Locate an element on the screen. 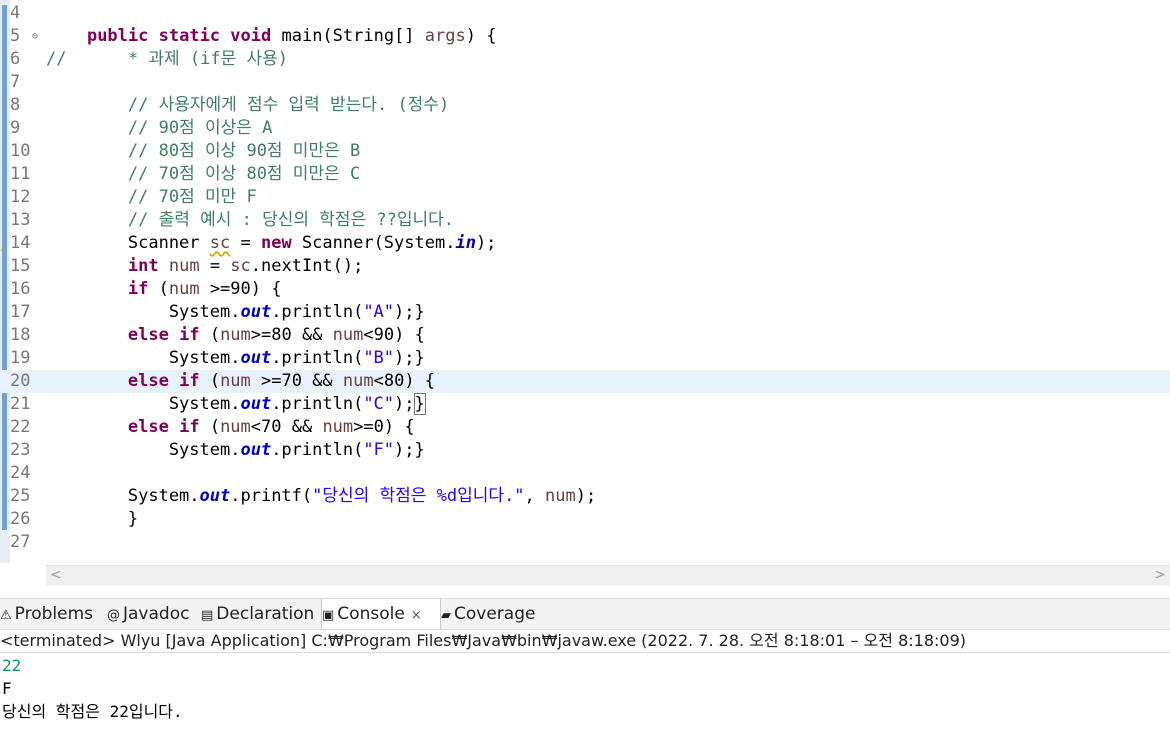 Image resolution: width=1170 pixels, height=729 pixels. code-line: 27 is located at coordinates (585, 542).